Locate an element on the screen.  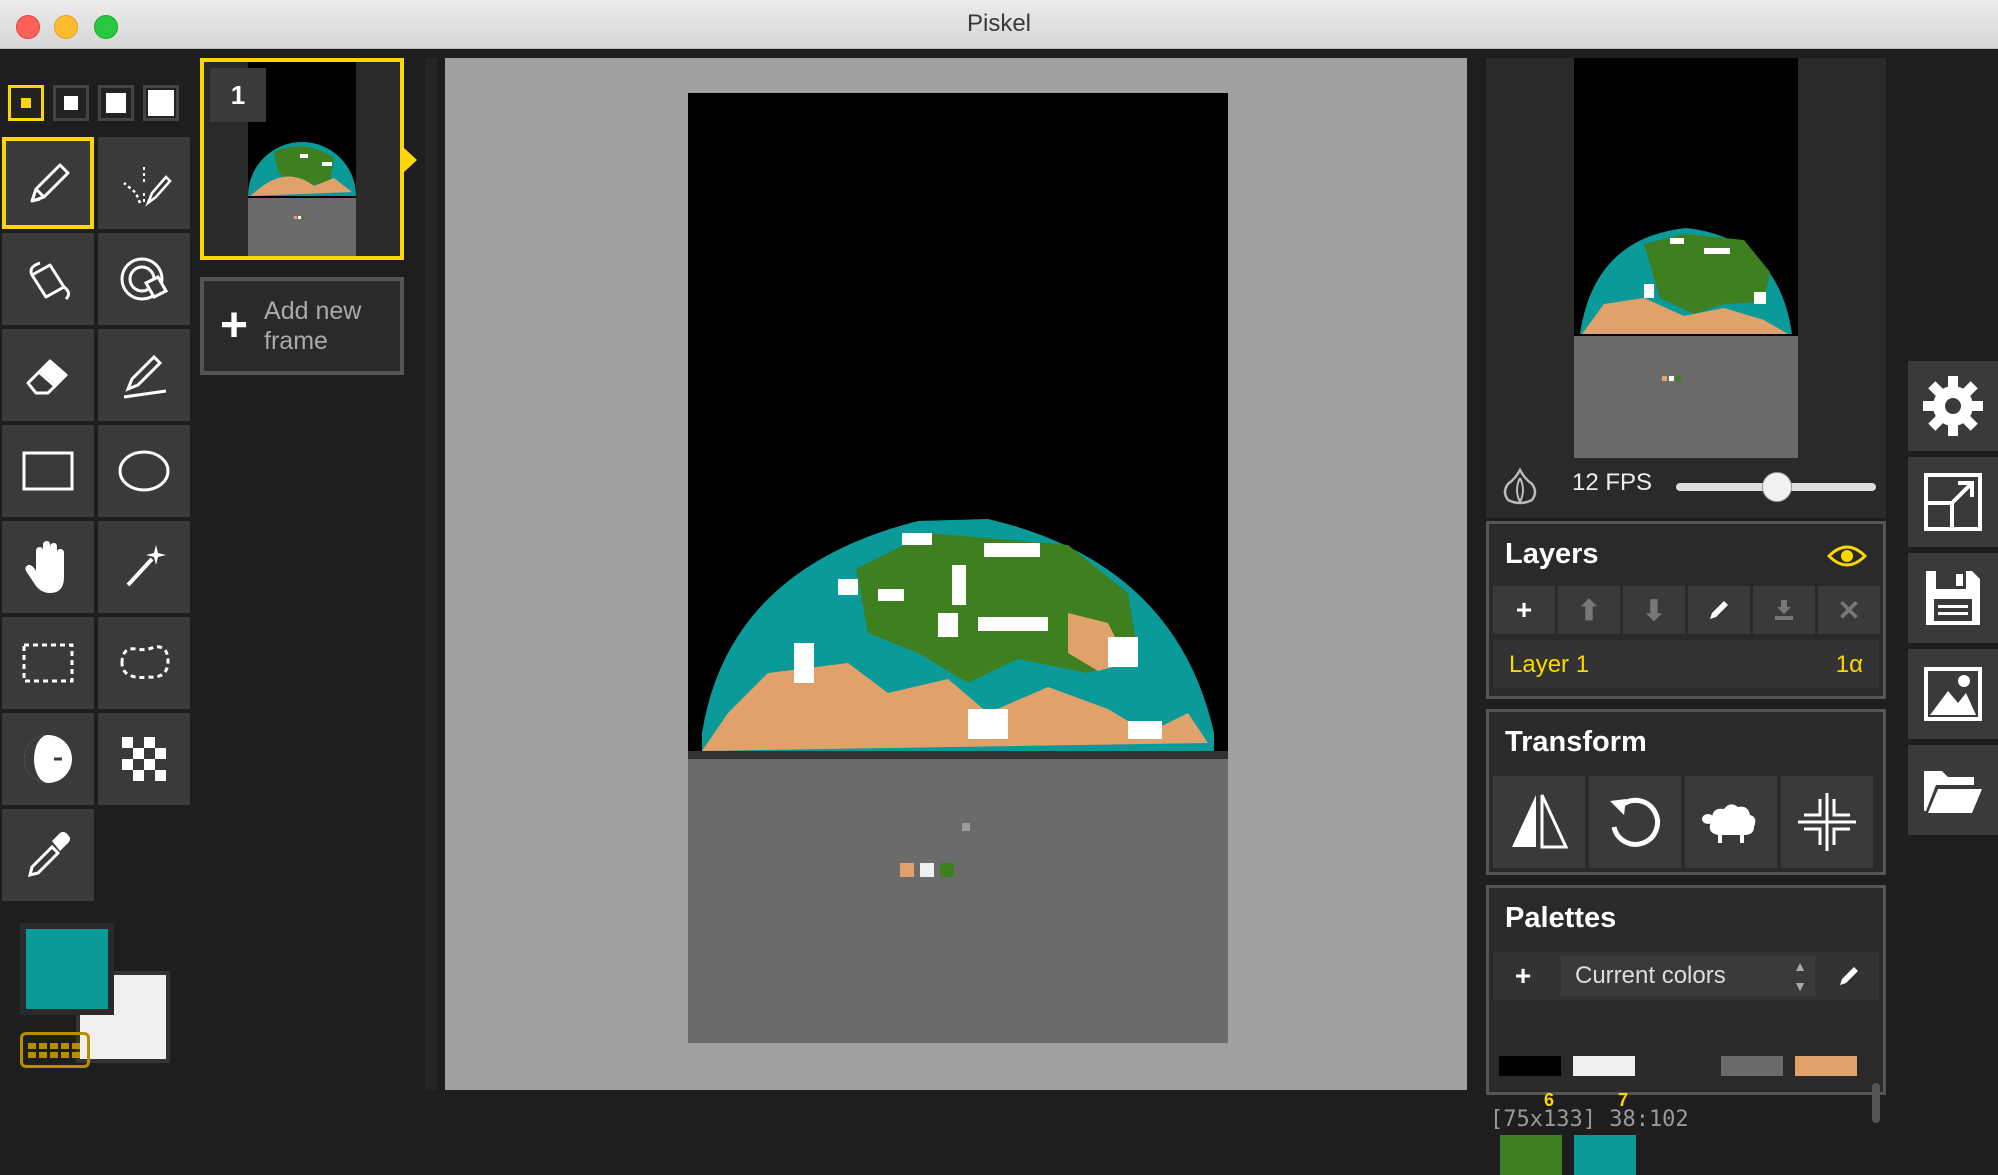
palette-select: Current colors ▲ ▼ is located at coordinates (1688, 976).